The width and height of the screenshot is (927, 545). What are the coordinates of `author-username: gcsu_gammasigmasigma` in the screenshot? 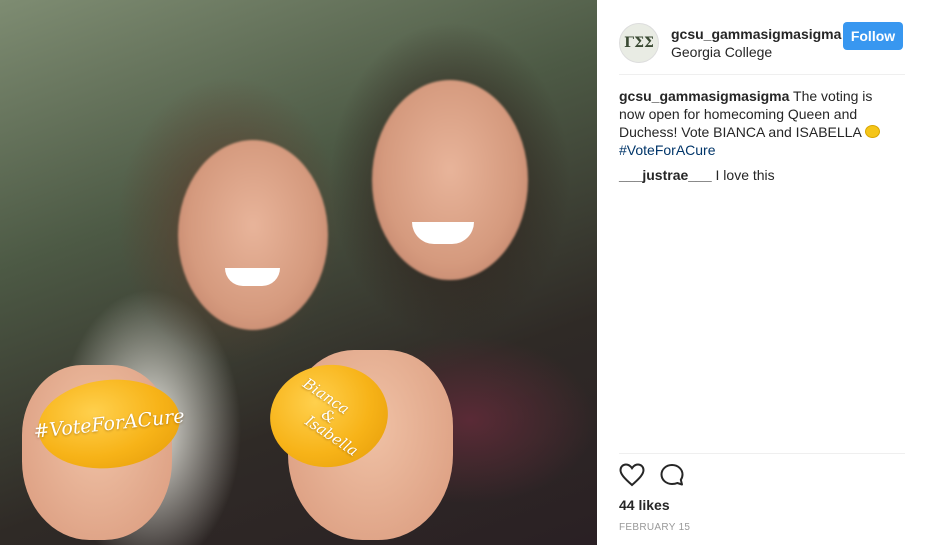 It's located at (756, 34).